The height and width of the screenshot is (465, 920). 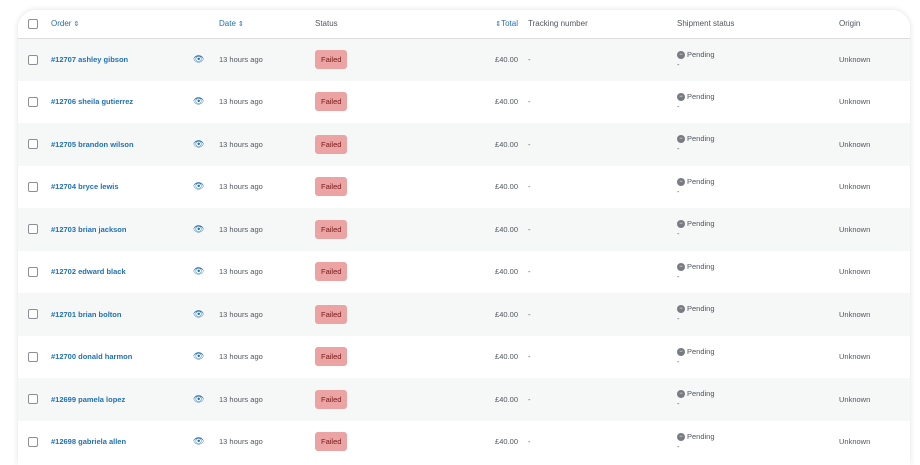 What do you see at coordinates (88, 399) in the screenshot?
I see `order-link: #12699 pamela lopez` at bounding box center [88, 399].